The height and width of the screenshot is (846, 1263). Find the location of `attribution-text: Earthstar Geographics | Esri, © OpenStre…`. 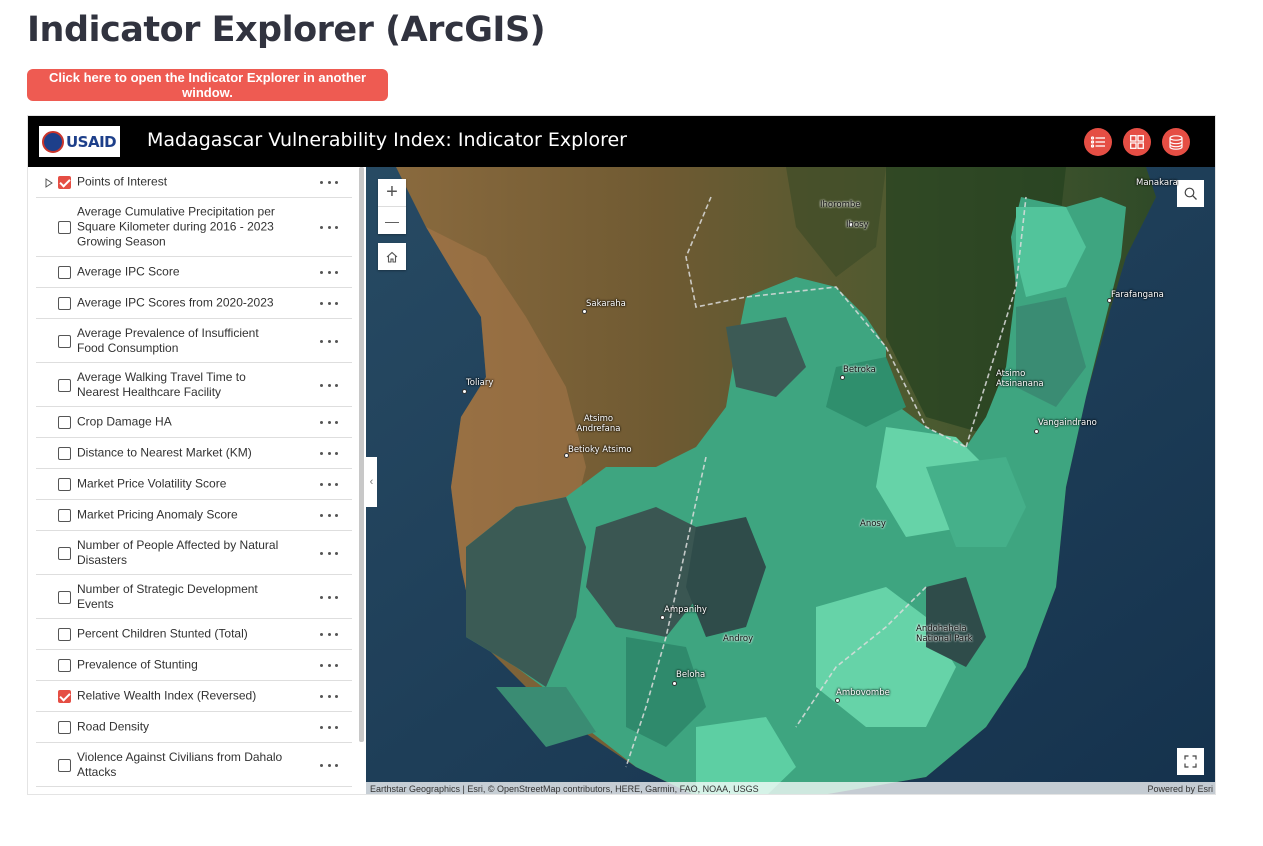

attribution-text: Earthstar Geographics | Esri, © OpenStre… is located at coordinates (564, 789).